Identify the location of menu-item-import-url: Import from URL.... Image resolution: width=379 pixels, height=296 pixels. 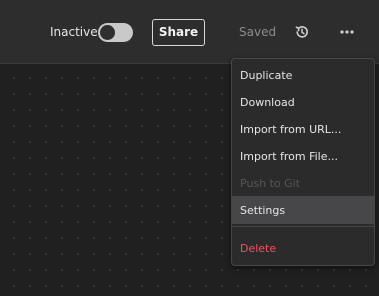
(303, 129).